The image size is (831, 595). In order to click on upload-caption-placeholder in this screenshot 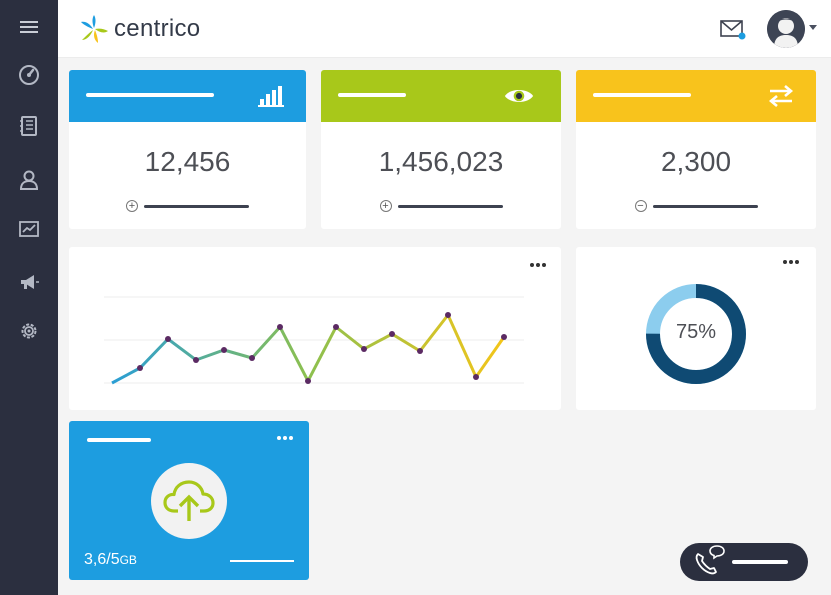, I will do `click(262, 561)`.